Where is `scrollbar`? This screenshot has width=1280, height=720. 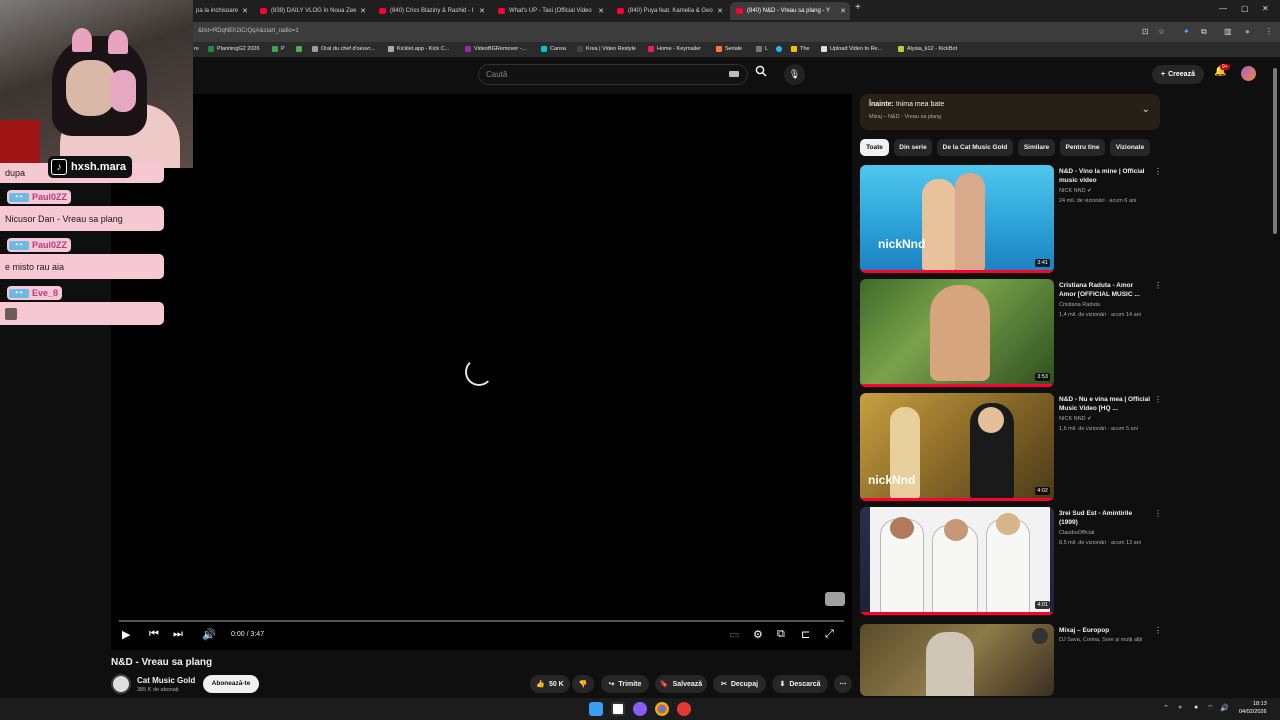
scrollbar is located at coordinates (1275, 380).